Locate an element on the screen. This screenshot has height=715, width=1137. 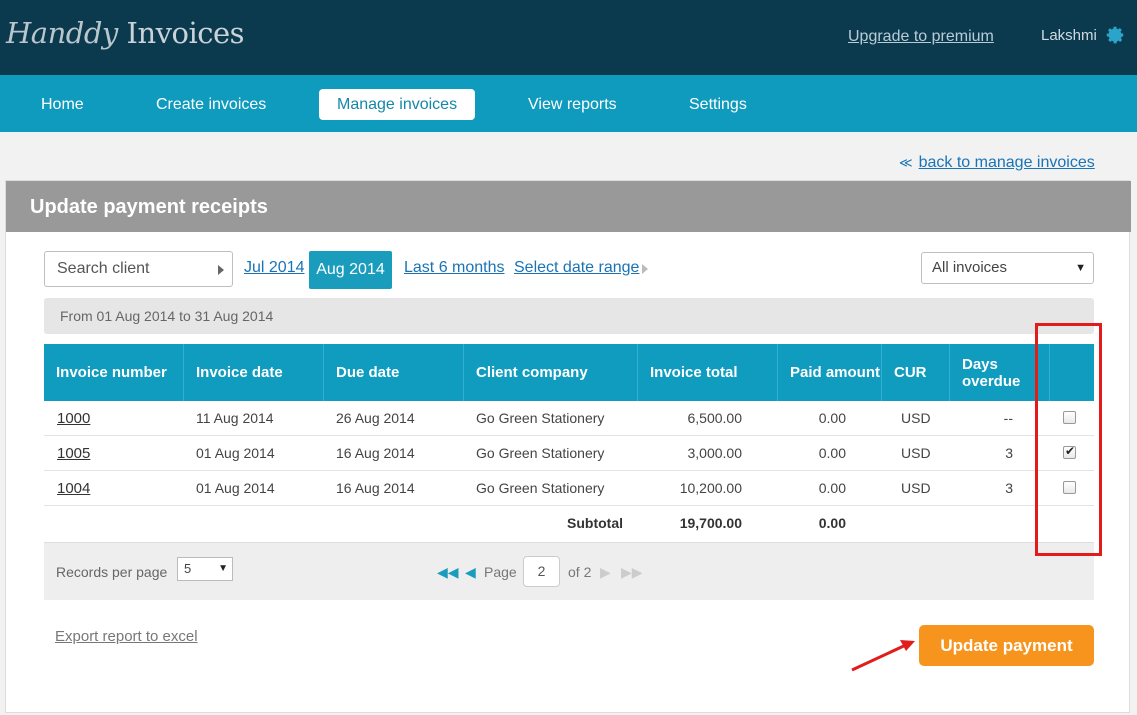
upgrade-link: Upgrade to premium is located at coordinates (921, 37).